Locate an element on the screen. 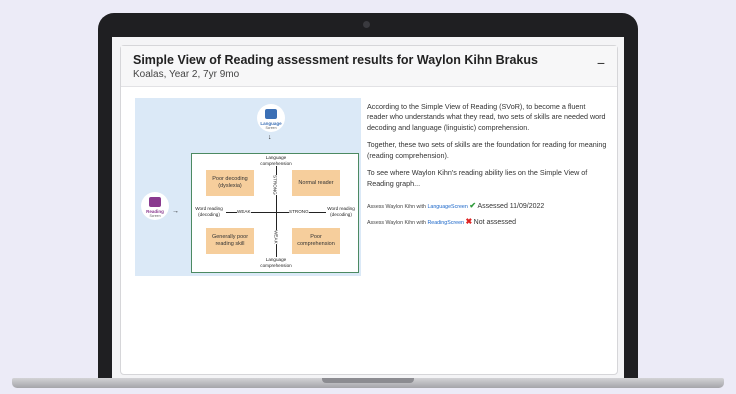 The height and width of the screenshot is (394, 736). axis-label-right: Word reading (decoding) is located at coordinates (341, 212).